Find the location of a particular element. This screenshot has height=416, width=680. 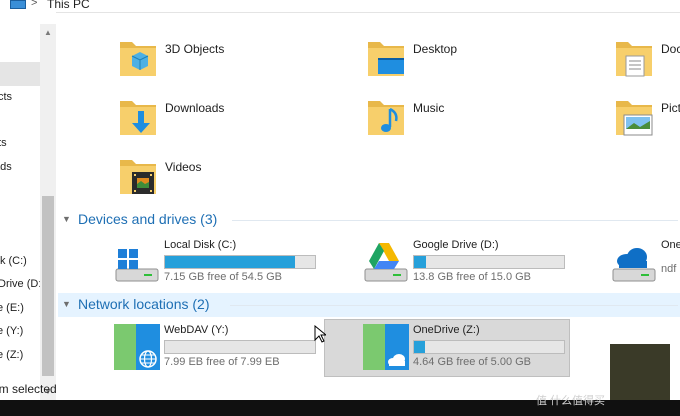

drive-free-space: 7.15 GB free of 54.5 GB is located at coordinates (223, 277).